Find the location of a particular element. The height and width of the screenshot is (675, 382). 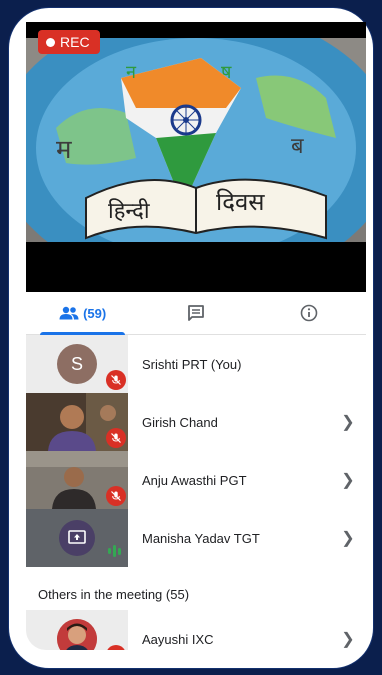

participant-tile: S is located at coordinates (77, 364).